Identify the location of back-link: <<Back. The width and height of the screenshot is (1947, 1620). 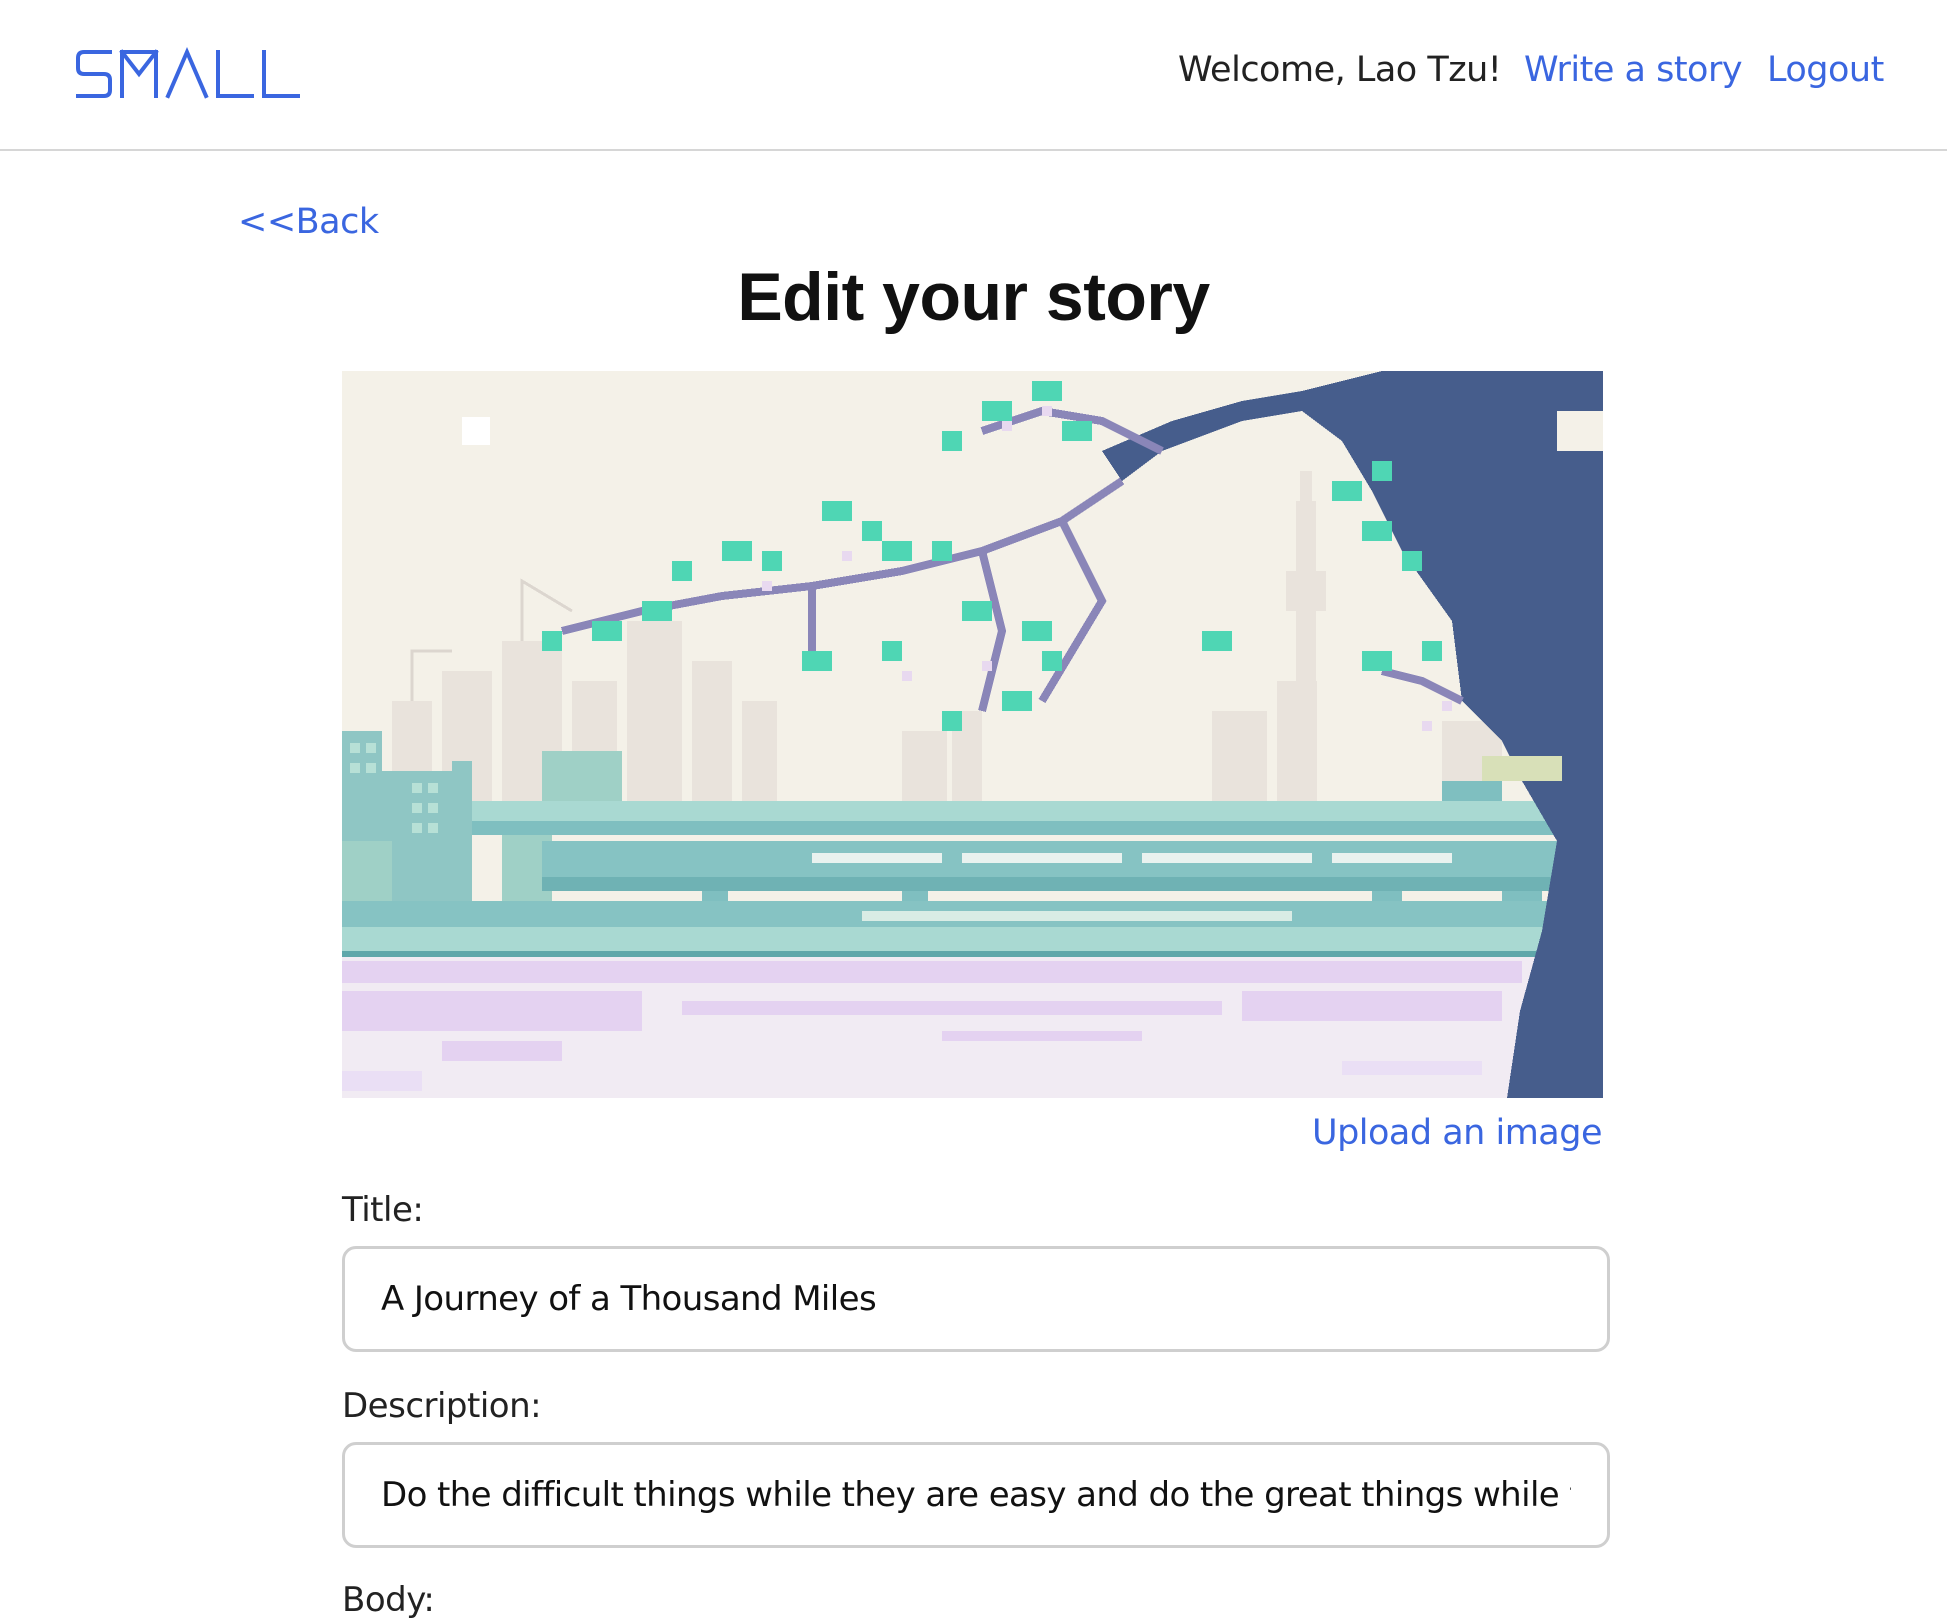
(308, 222).